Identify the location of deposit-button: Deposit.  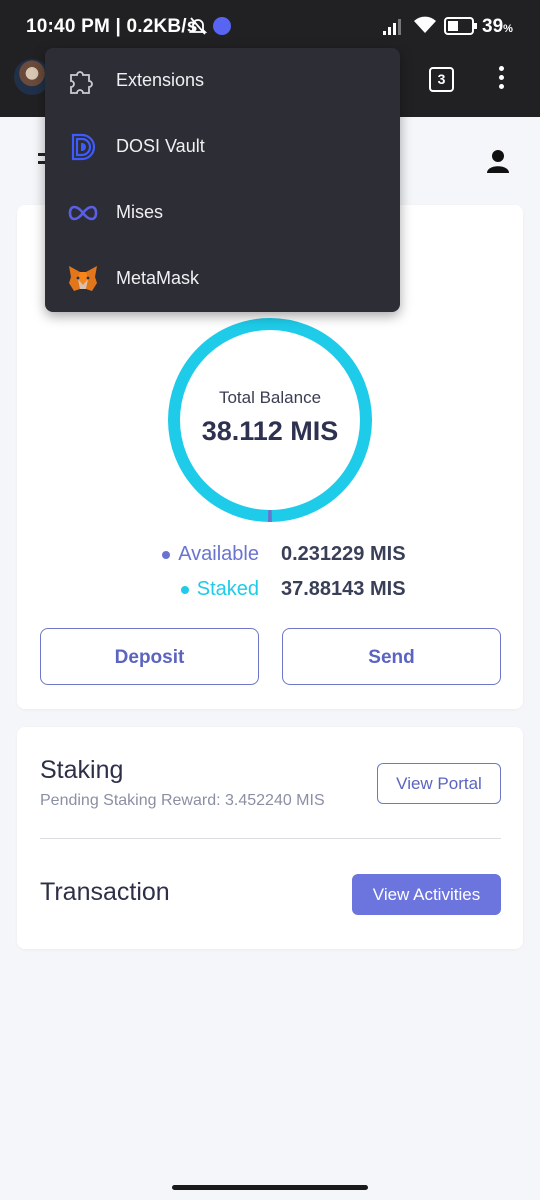
(149, 656).